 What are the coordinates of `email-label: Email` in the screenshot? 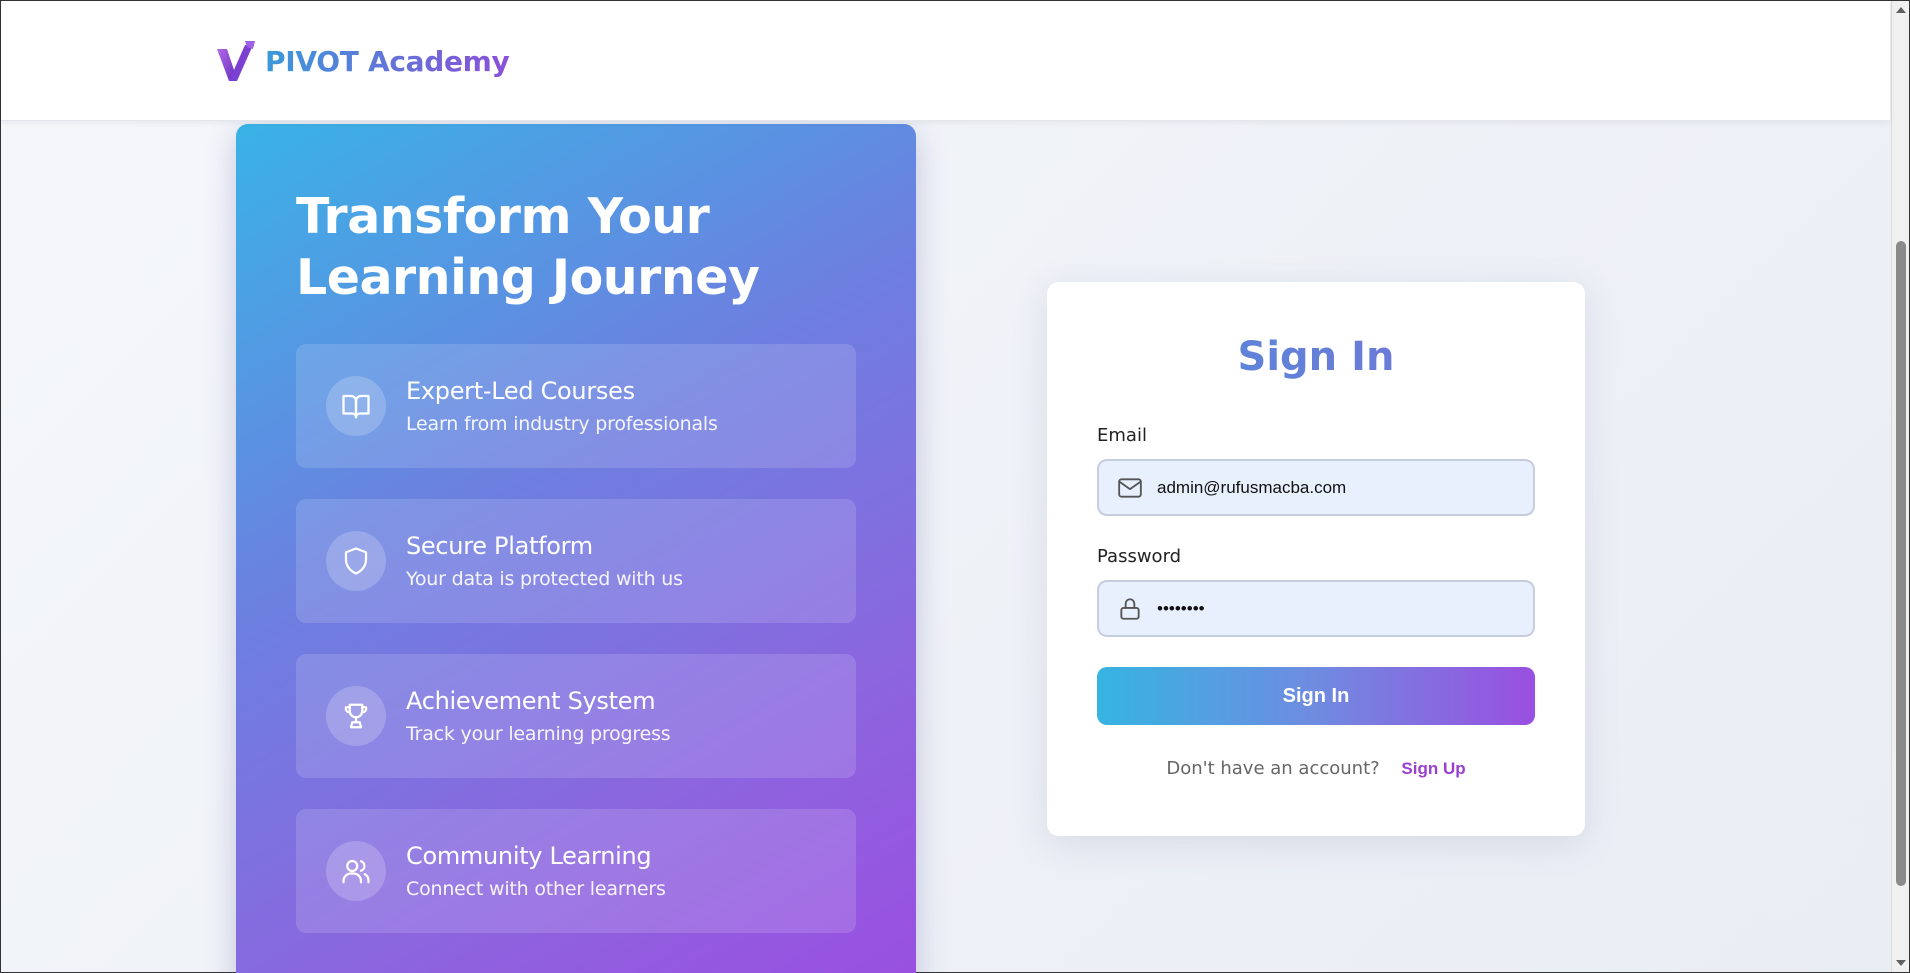 It's located at (1122, 435).